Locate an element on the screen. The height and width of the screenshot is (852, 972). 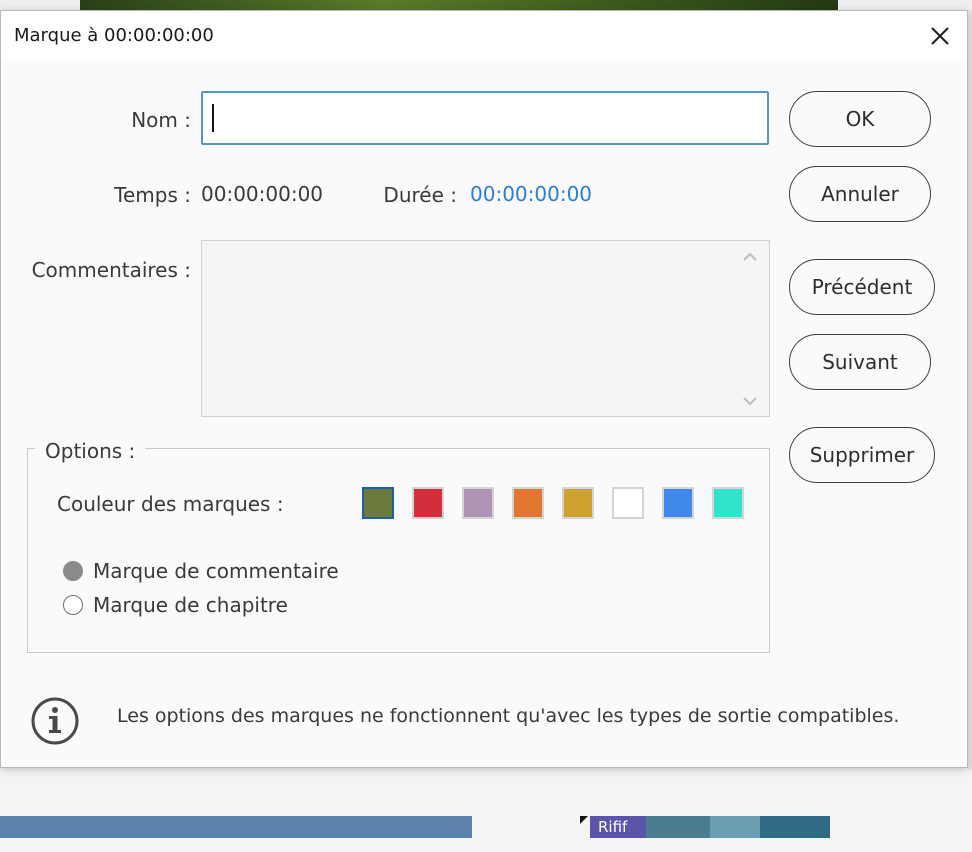
close-button is located at coordinates (940, 36).